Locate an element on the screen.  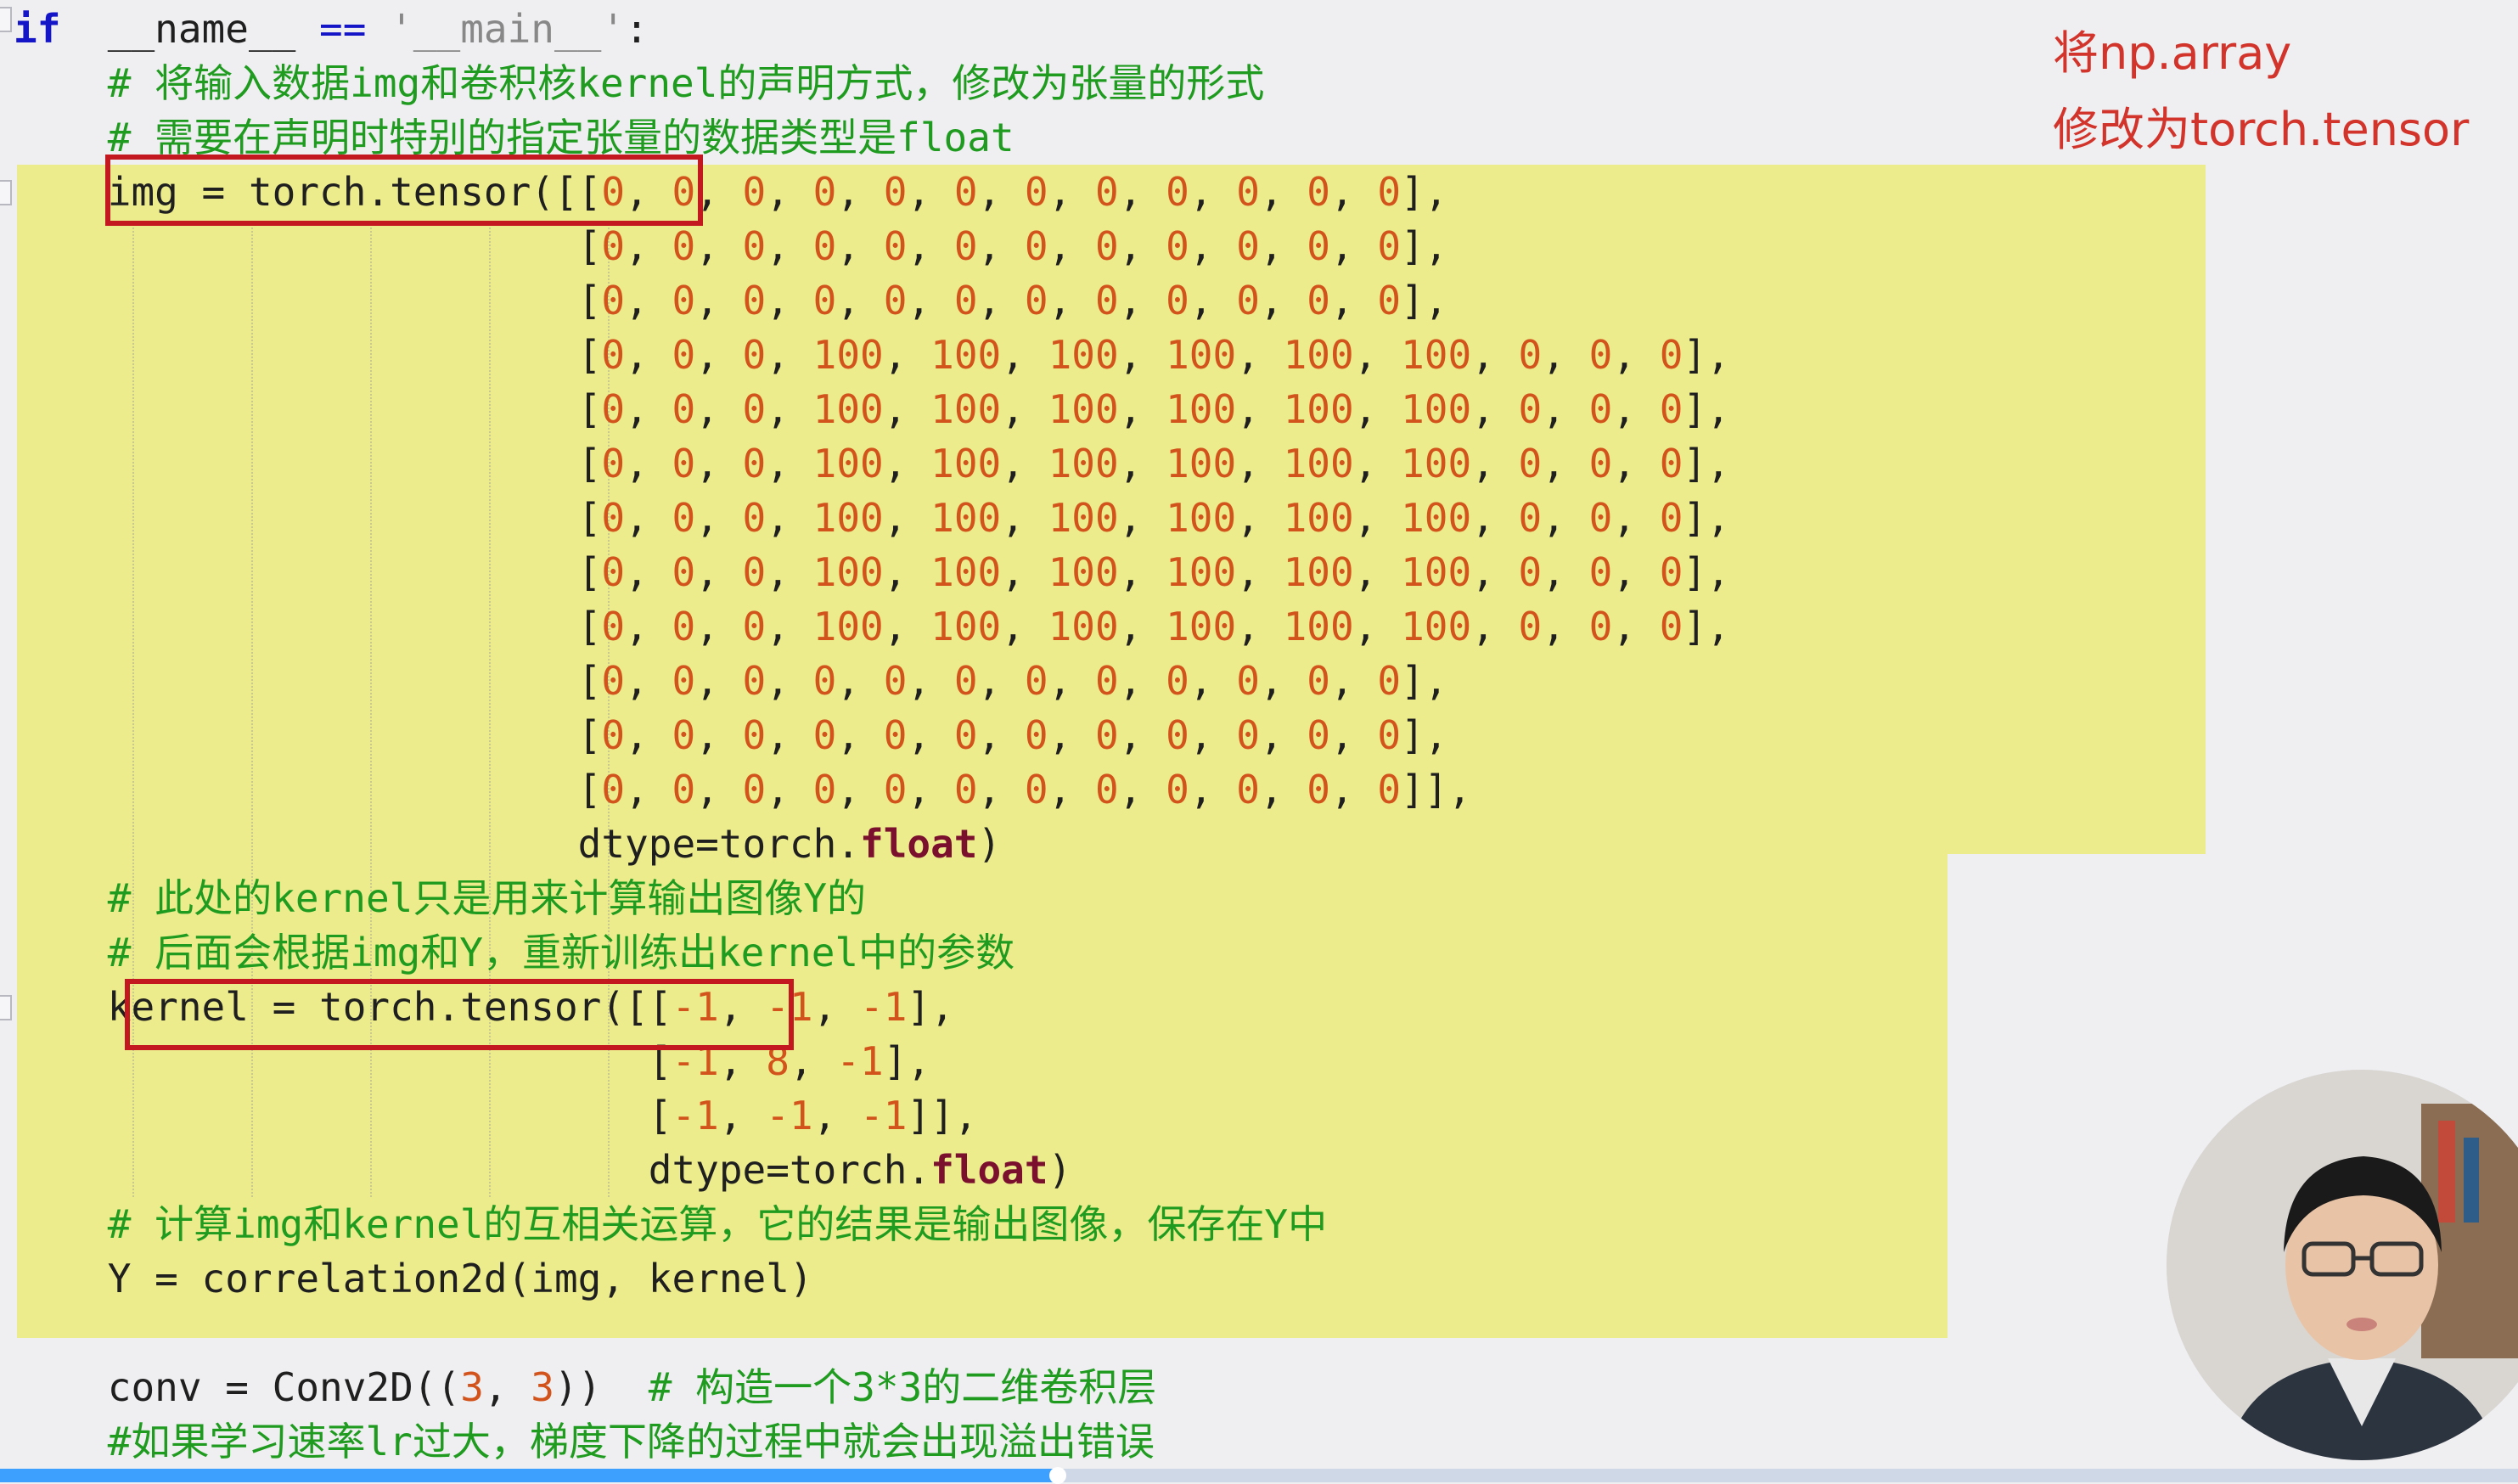
code-line: # 此处的kernel只是用来计算输出图像Y的 is located at coordinates (440, 898).